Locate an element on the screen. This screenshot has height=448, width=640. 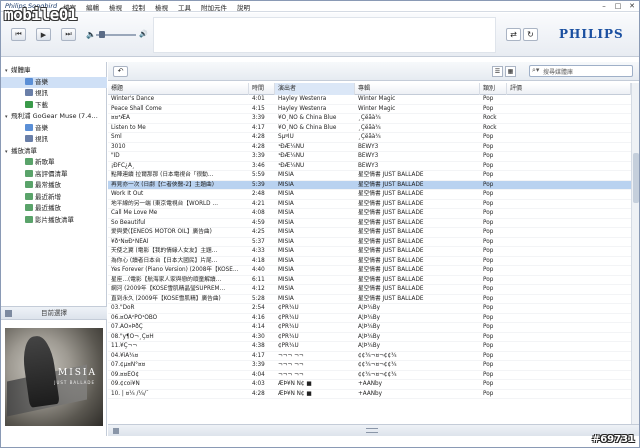
sidebar-item: 最常播放 is located at coordinates (54, 186).